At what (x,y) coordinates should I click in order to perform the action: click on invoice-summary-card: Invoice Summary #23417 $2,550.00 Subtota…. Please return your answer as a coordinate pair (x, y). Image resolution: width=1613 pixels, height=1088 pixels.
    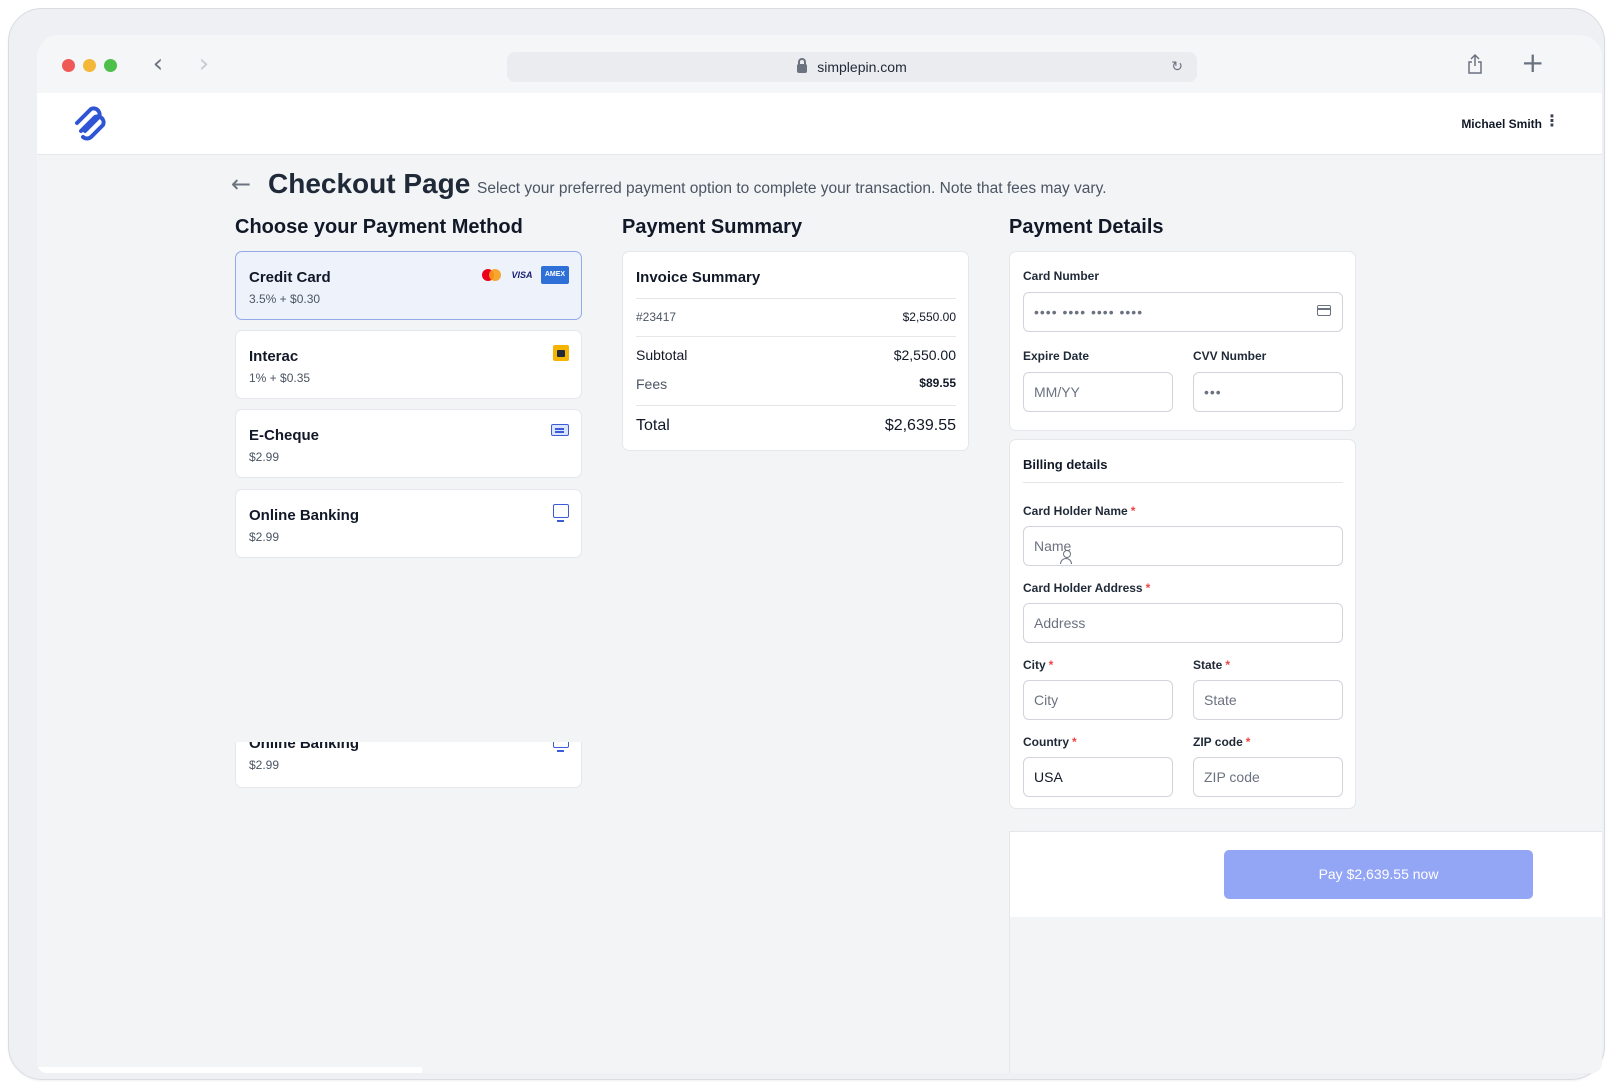
    Looking at the image, I should click on (795, 351).